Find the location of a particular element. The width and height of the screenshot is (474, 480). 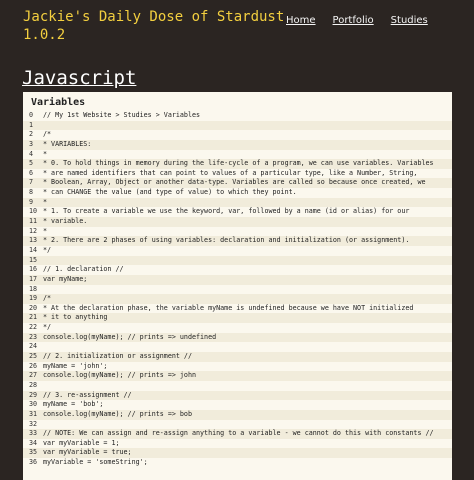

line-number: 26 is located at coordinates (33, 365).